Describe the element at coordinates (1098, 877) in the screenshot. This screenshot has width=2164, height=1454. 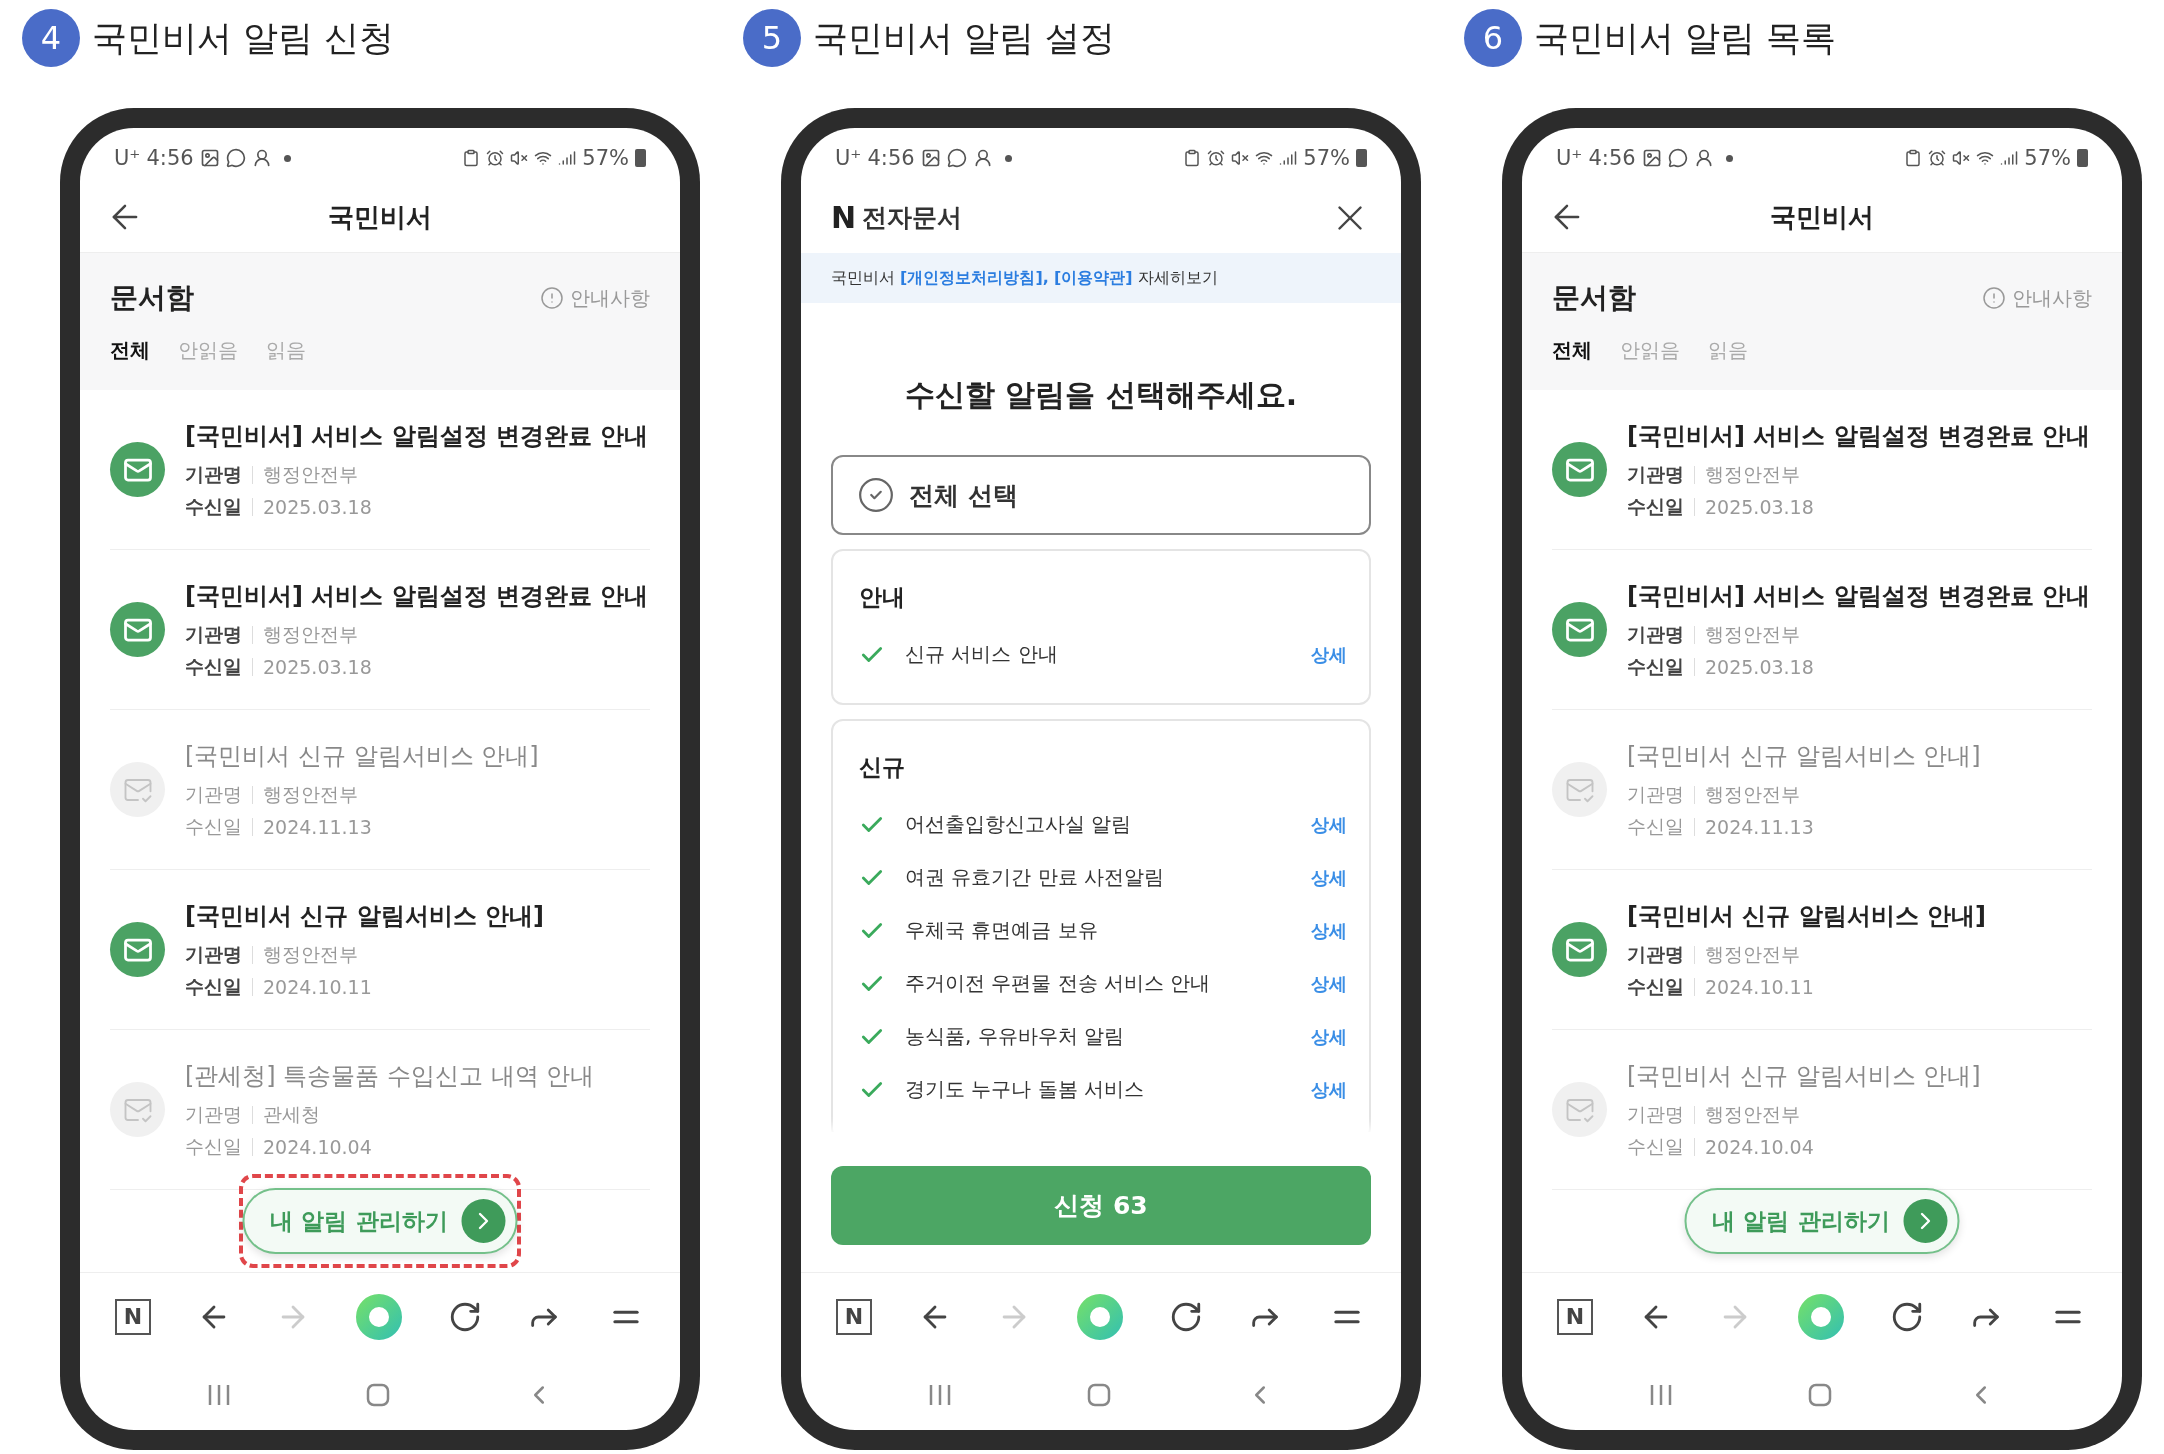
I see `alert-option: 여권 유효기간 만료 사전알림` at that location.